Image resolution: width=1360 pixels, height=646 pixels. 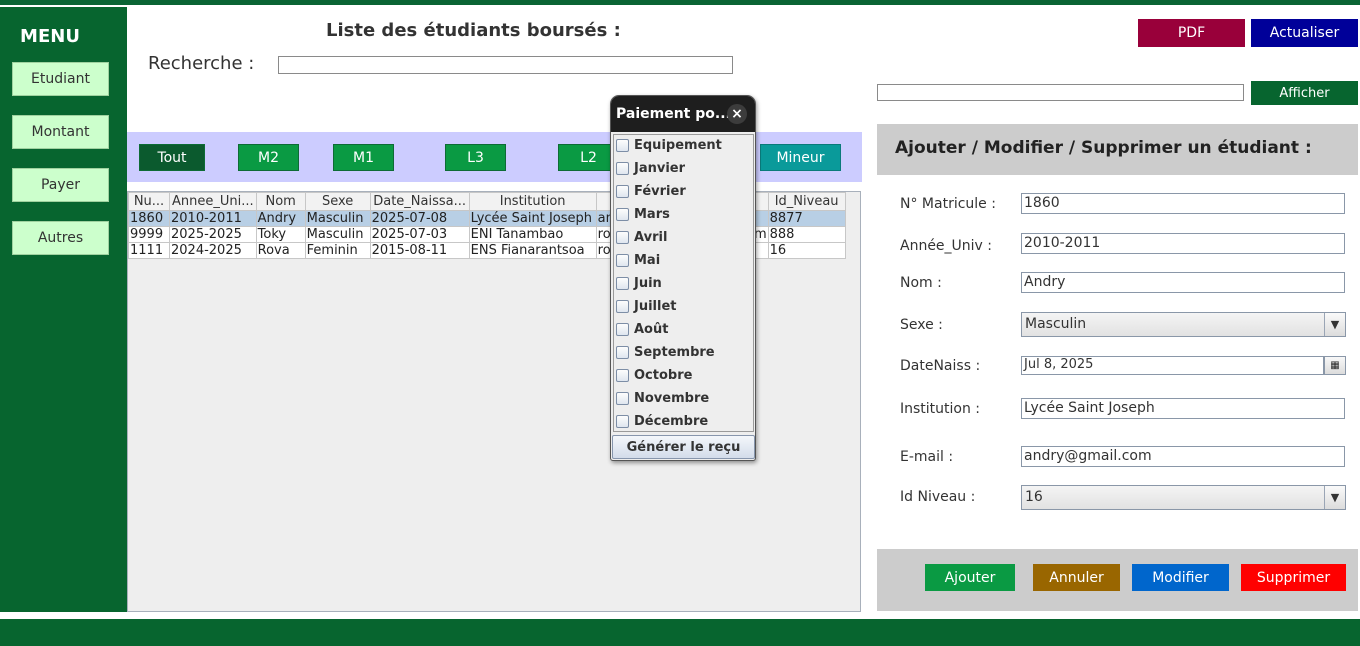 I want to click on checkbox-equipement: Equipement, so click(x=669, y=145).